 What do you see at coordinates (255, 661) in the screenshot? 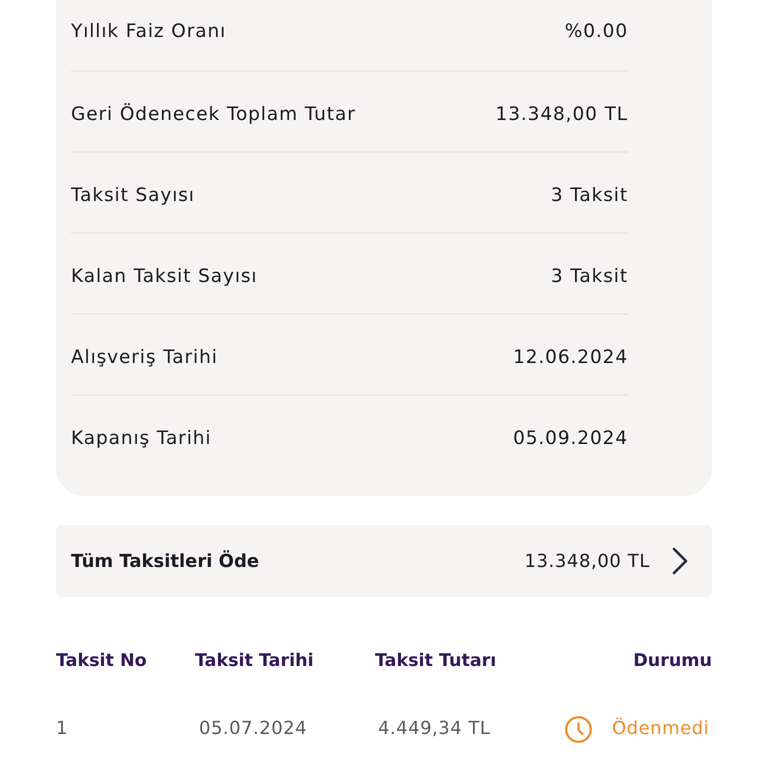
I see `column-header: Taksit Tarihi` at bounding box center [255, 661].